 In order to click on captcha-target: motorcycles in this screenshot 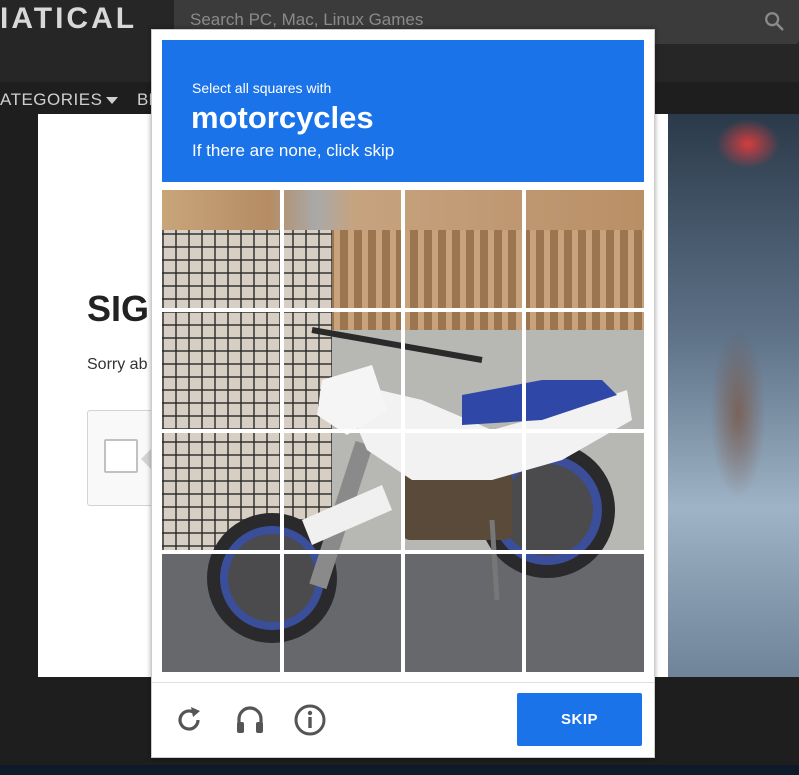, I will do `click(282, 117)`.